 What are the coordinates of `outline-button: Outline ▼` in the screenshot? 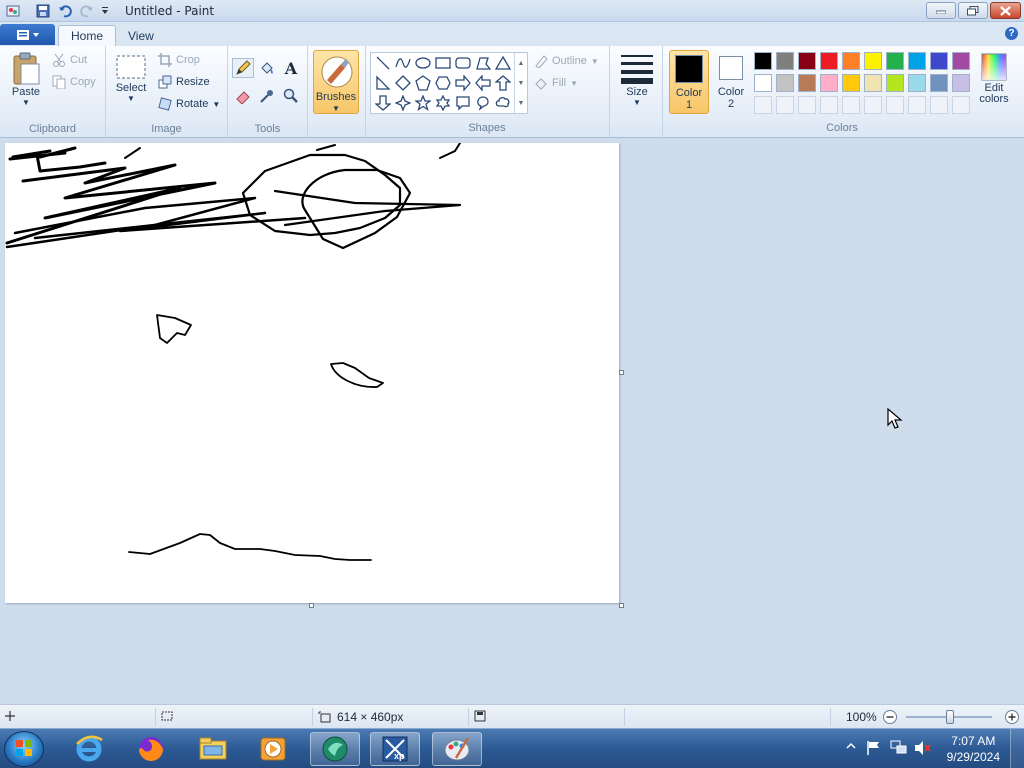 It's located at (566, 61).